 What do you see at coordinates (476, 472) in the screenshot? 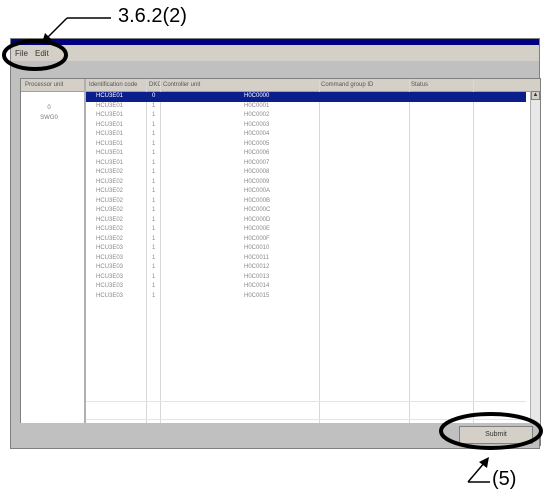
I see `arrow-line-bottom-diagonal` at bounding box center [476, 472].